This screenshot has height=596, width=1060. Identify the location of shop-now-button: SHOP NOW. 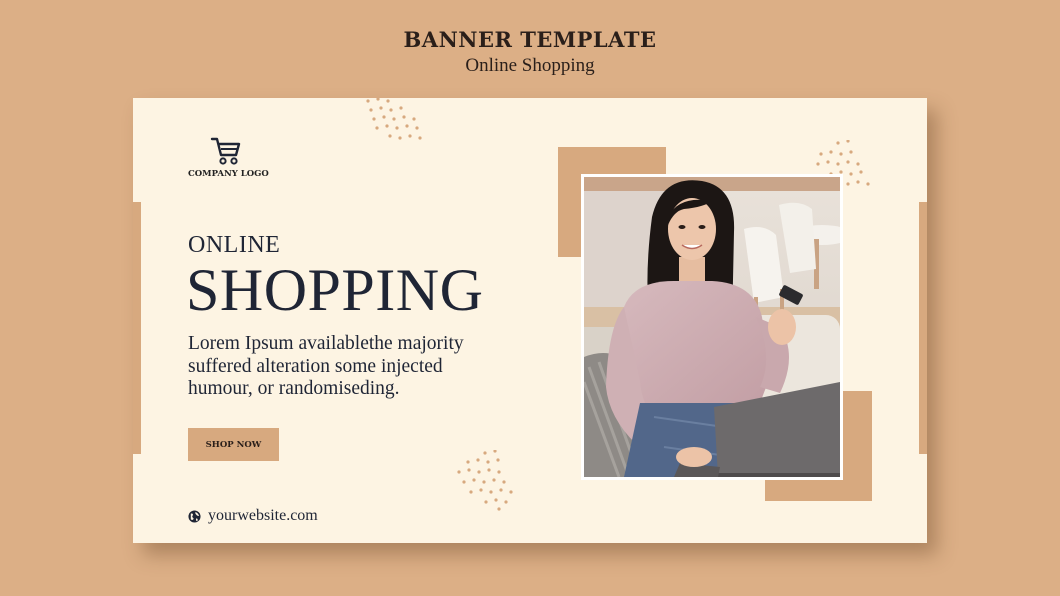
(233, 444).